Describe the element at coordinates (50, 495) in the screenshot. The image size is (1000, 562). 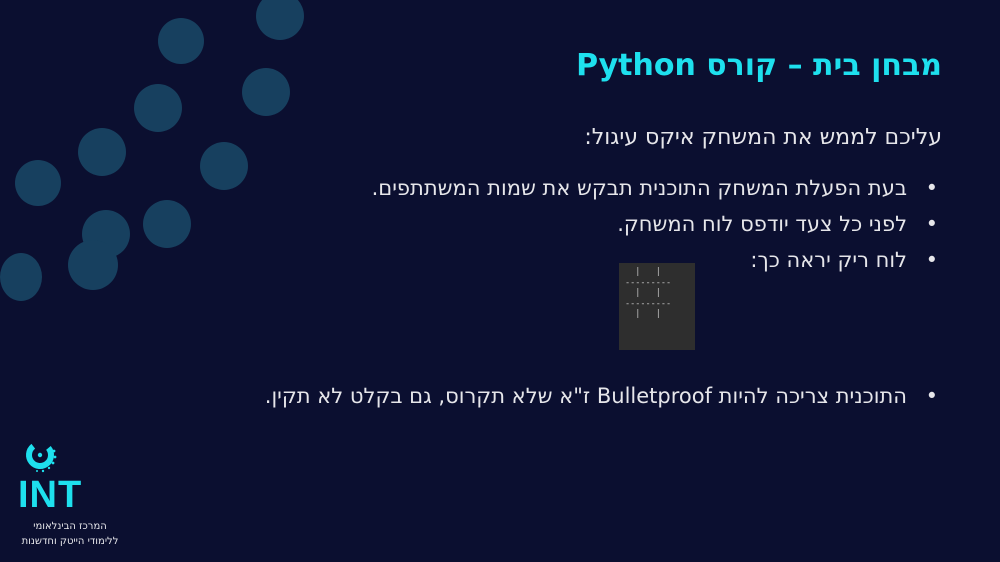
I see `logo-text: INT` at that location.